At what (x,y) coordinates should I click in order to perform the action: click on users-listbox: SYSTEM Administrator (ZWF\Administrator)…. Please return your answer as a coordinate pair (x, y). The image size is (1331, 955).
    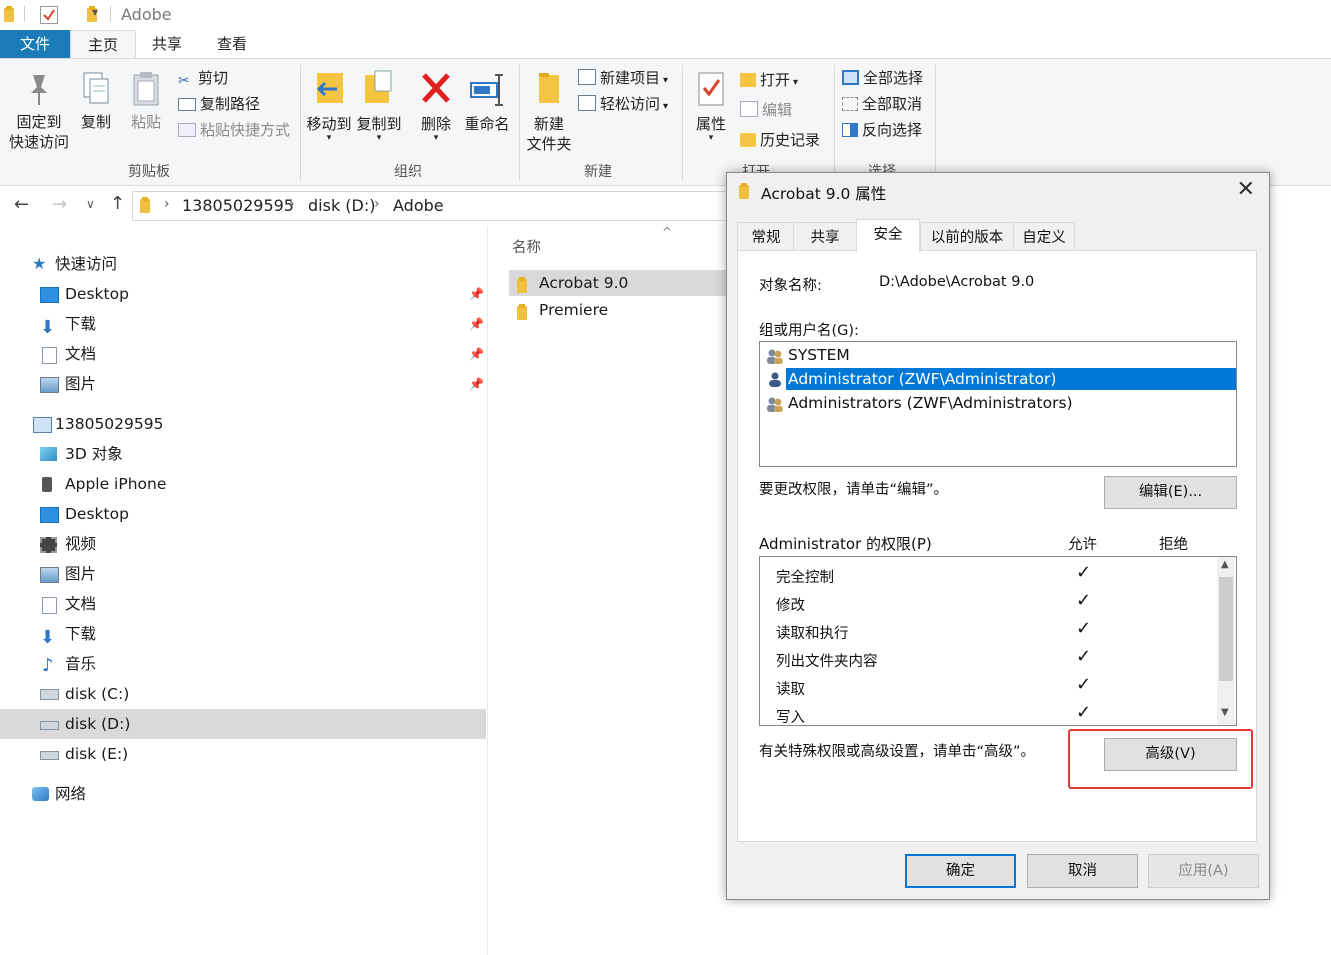
    Looking at the image, I should click on (998, 404).